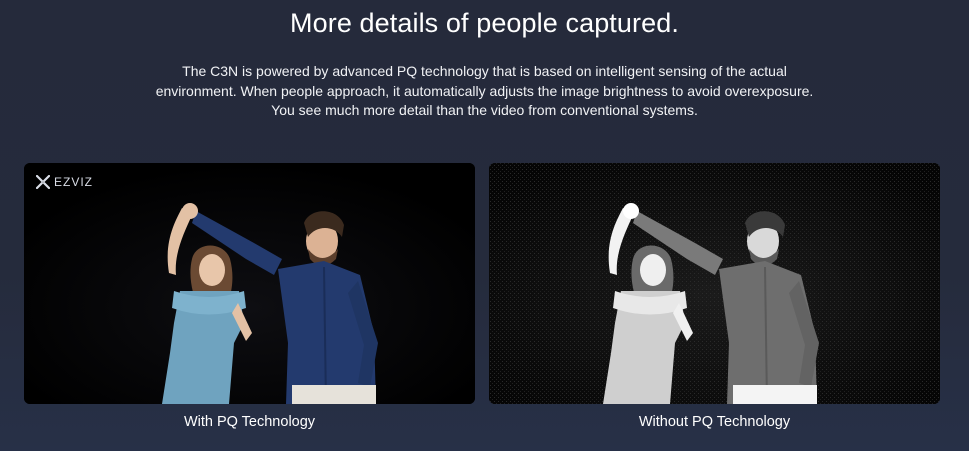 This screenshot has width=969, height=451. I want to click on section-title: More details of people captured., so click(484, 23).